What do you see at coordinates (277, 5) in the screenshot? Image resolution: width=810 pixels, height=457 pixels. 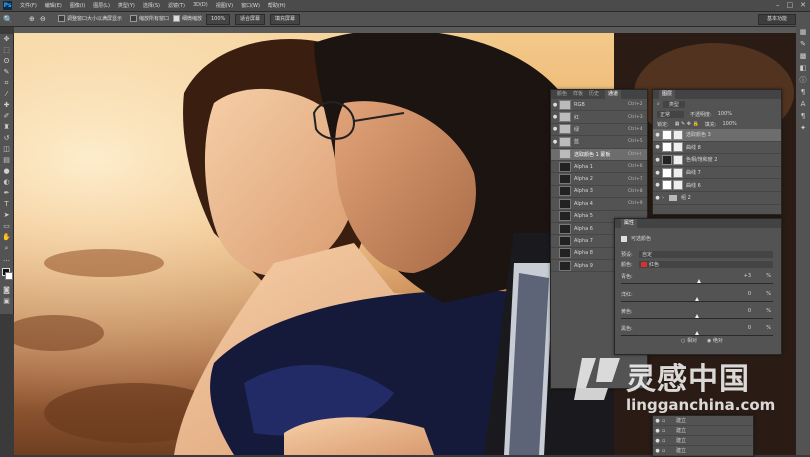 I see `menu-help: 帮助(H)` at bounding box center [277, 5].